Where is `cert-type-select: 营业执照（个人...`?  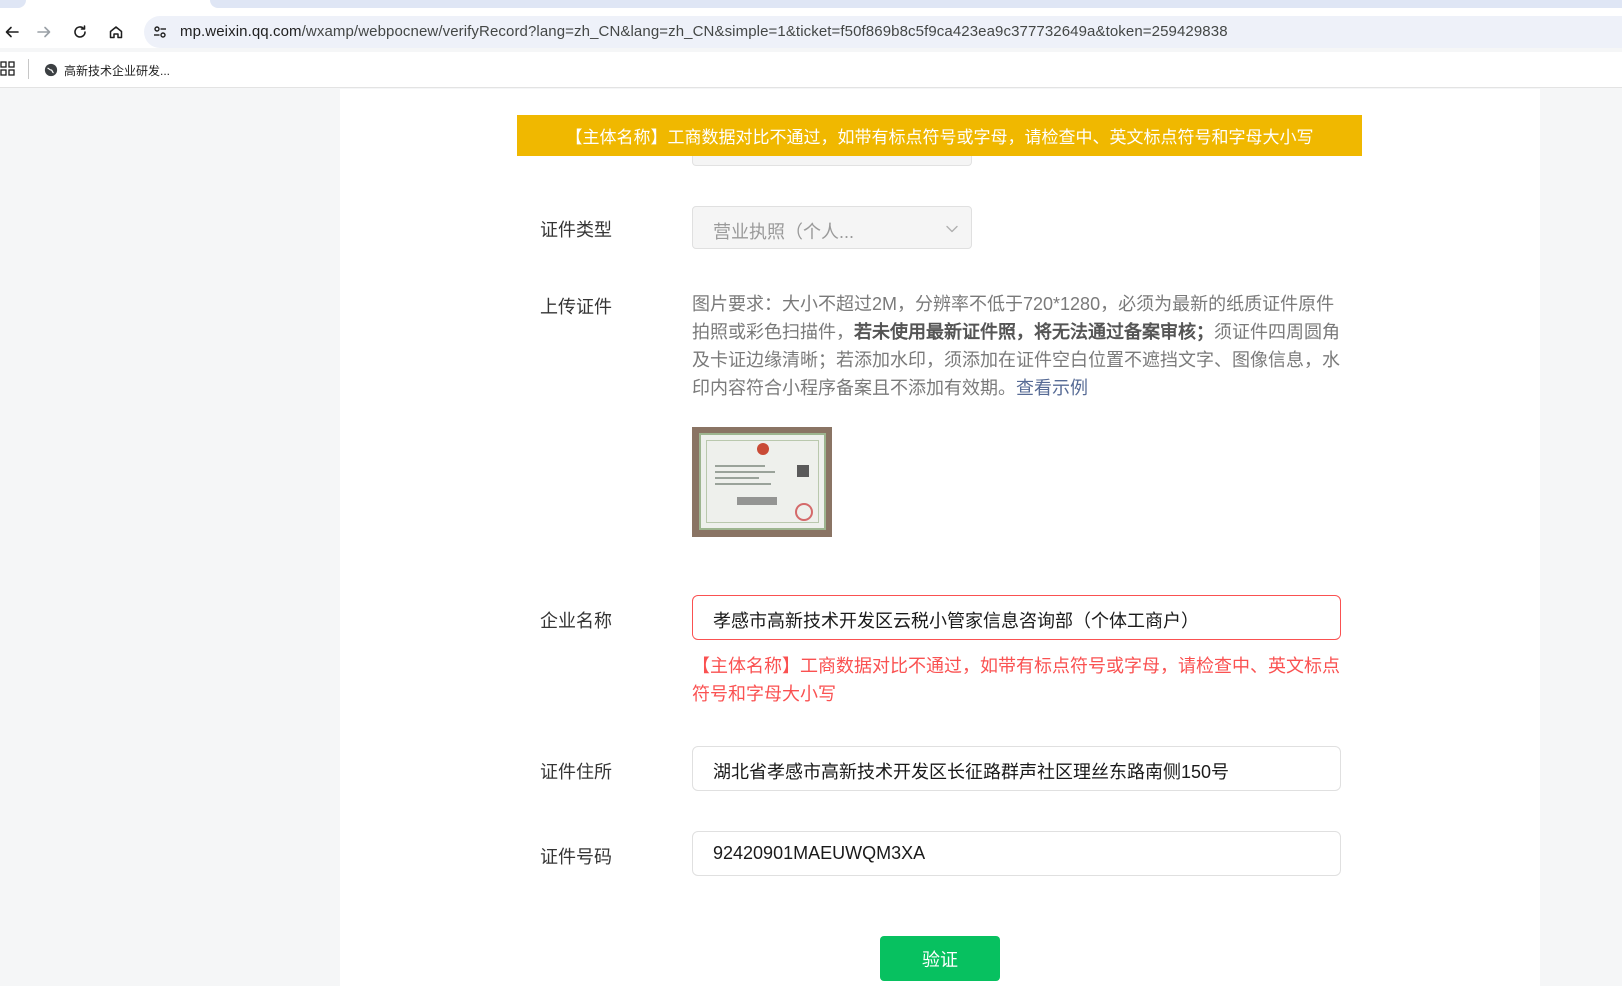
cert-type-select: 营业执照（个人... is located at coordinates (832, 227).